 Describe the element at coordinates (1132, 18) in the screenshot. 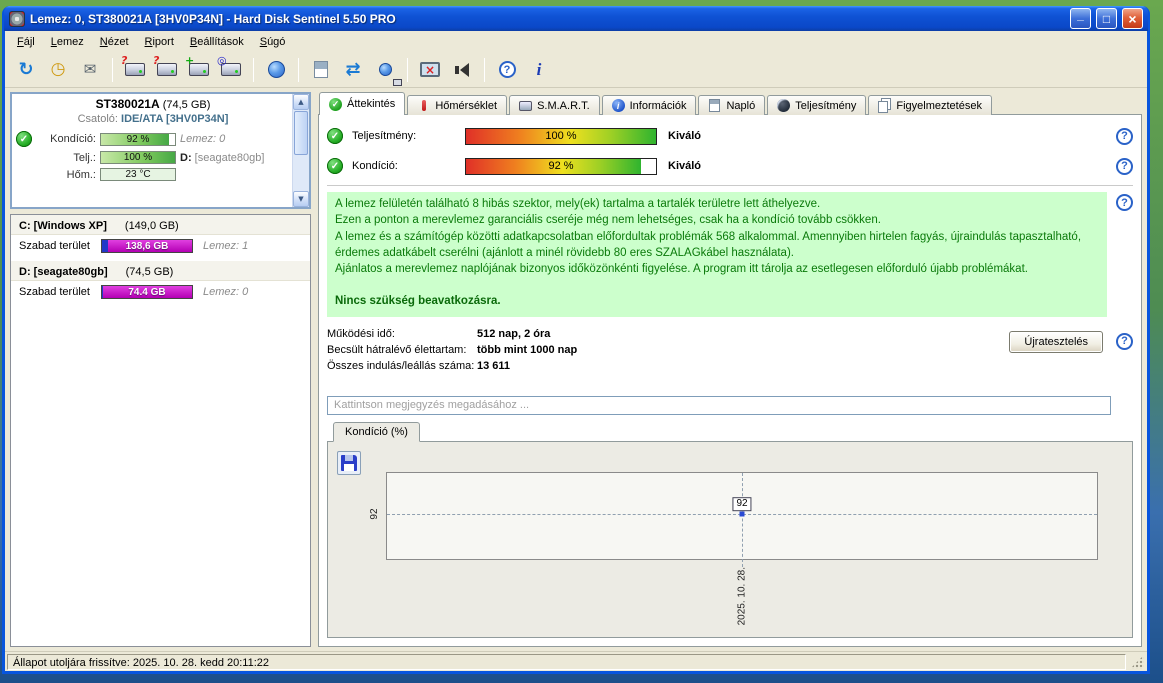

I see `close-button: ×` at that location.